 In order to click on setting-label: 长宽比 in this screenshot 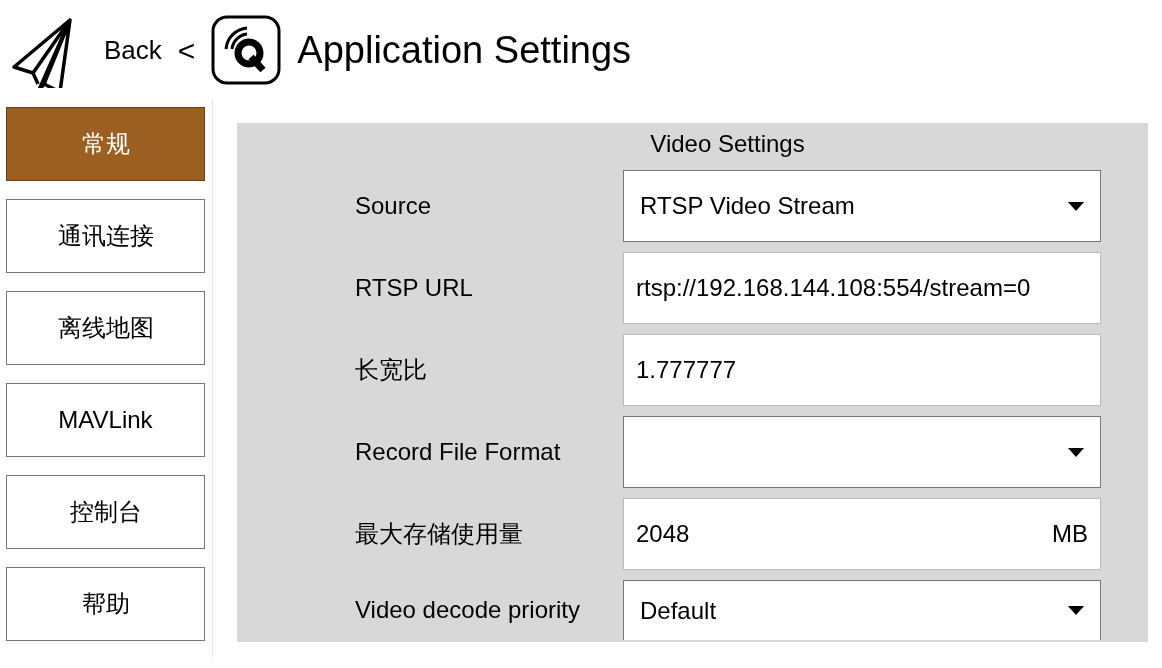, I will do `click(391, 370)`.